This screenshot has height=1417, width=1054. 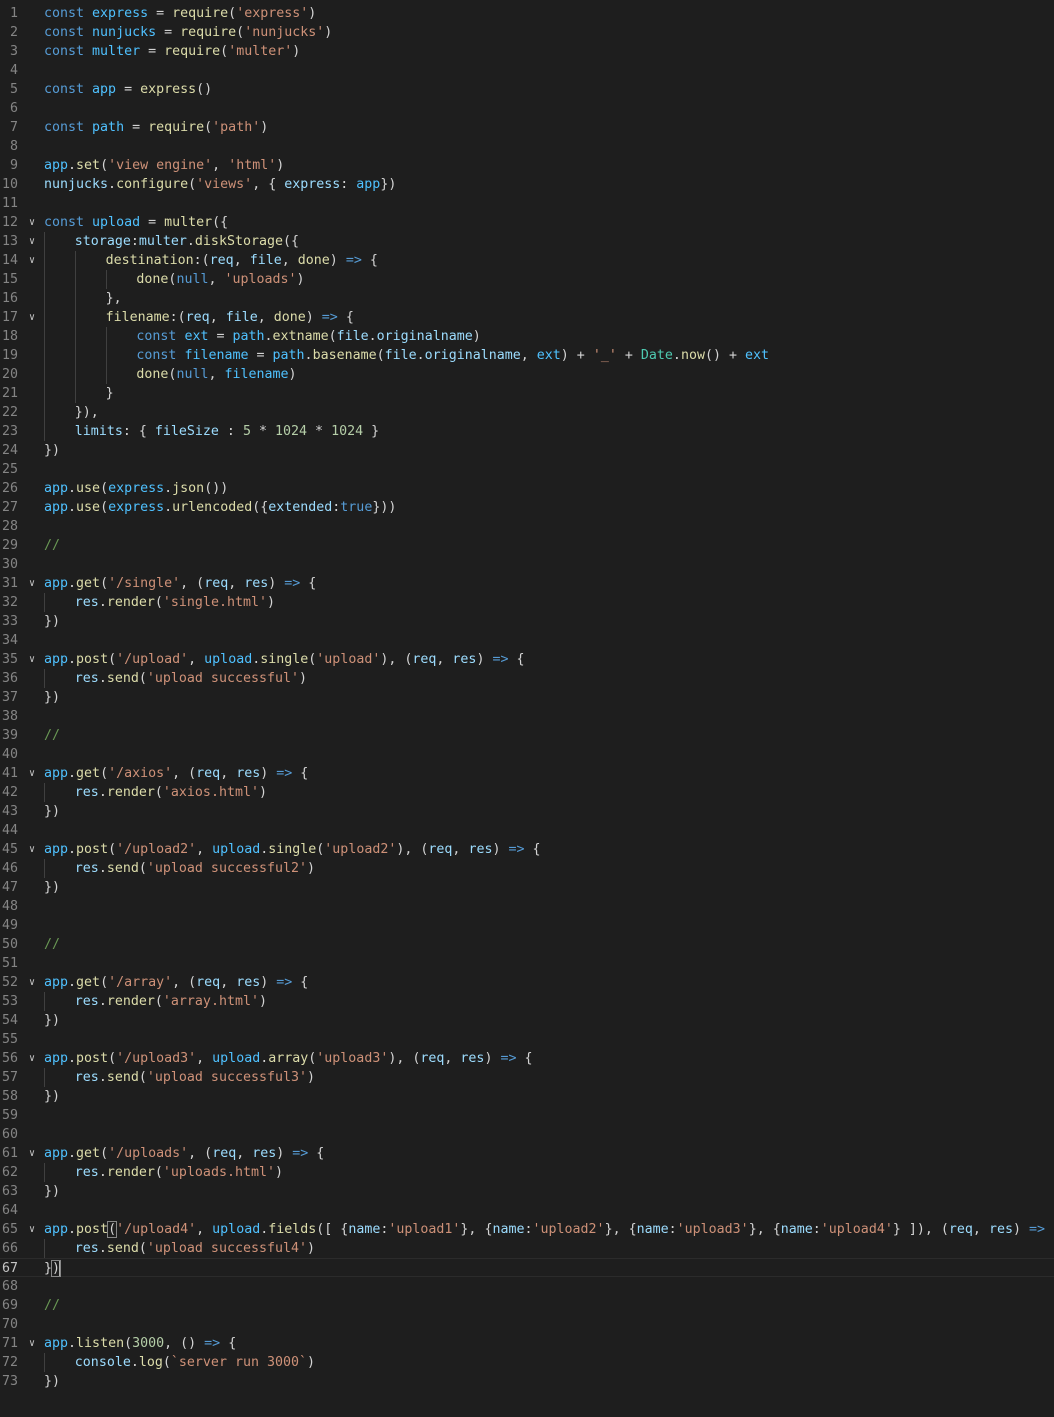 I want to click on code-line: 73}), so click(x=527, y=1381).